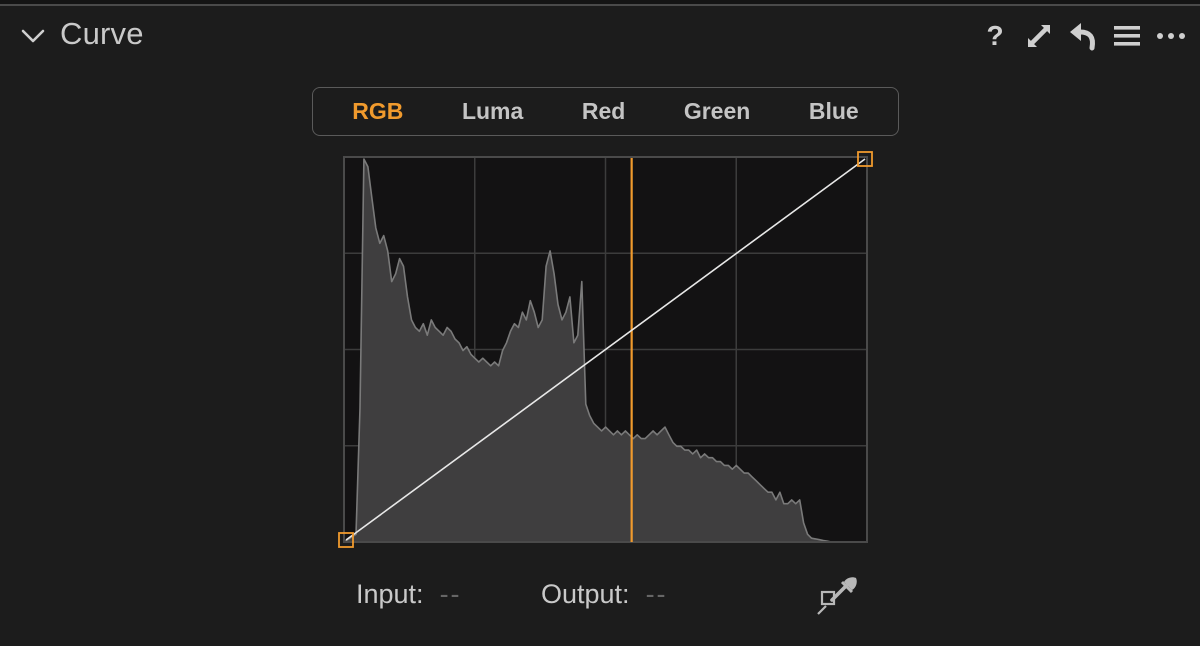 This screenshot has width=1200, height=646. Describe the element at coordinates (390, 593) in the screenshot. I see `input-label: Input:` at that location.